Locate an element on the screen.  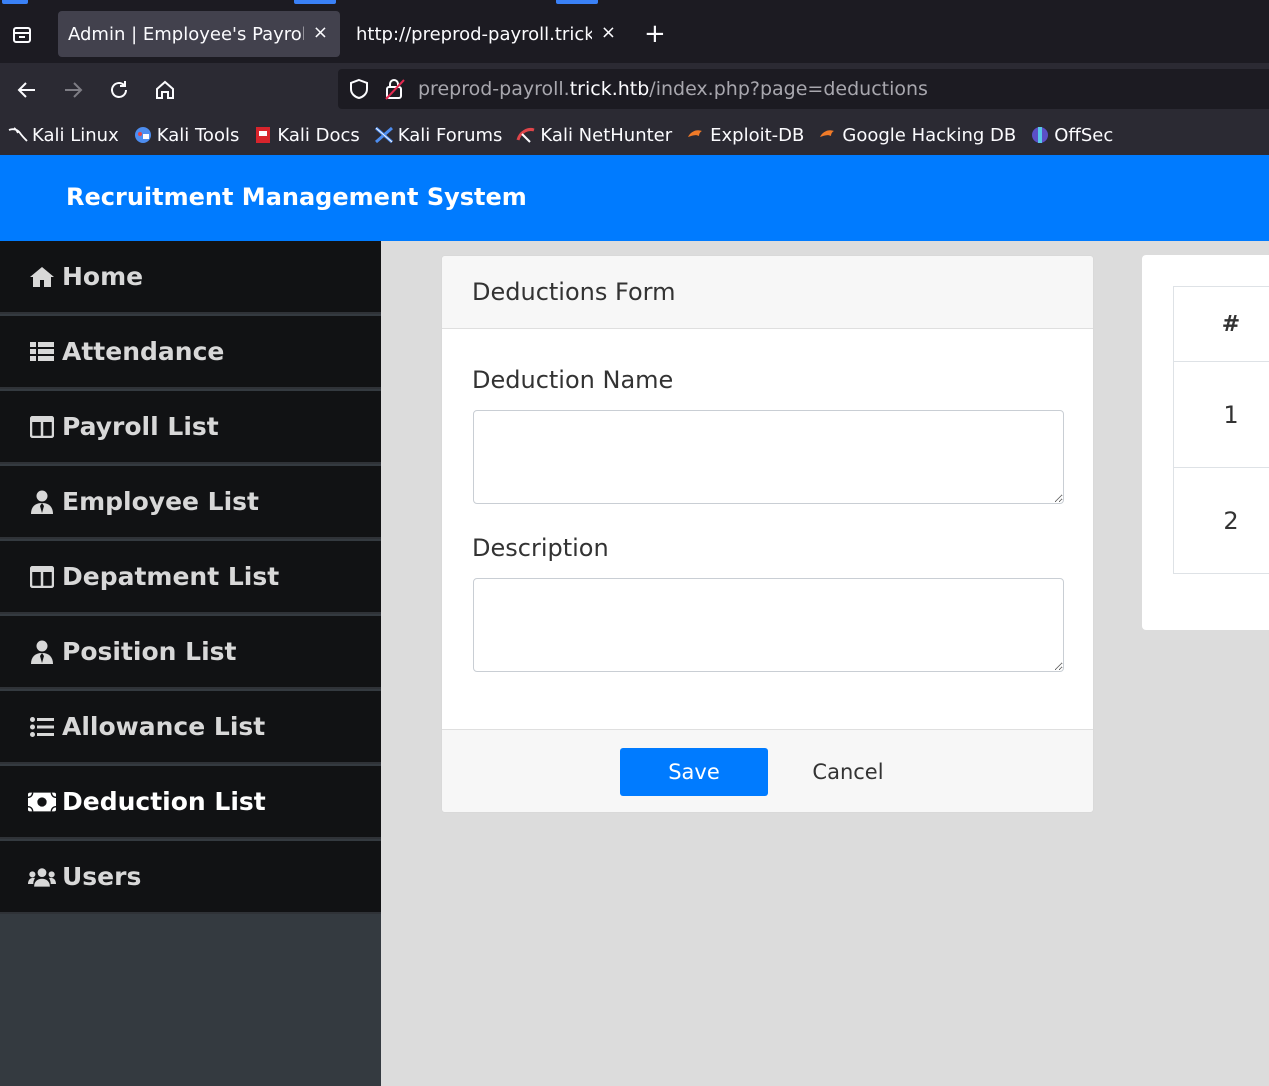
table-row: 1 is located at coordinates (1221, 414).